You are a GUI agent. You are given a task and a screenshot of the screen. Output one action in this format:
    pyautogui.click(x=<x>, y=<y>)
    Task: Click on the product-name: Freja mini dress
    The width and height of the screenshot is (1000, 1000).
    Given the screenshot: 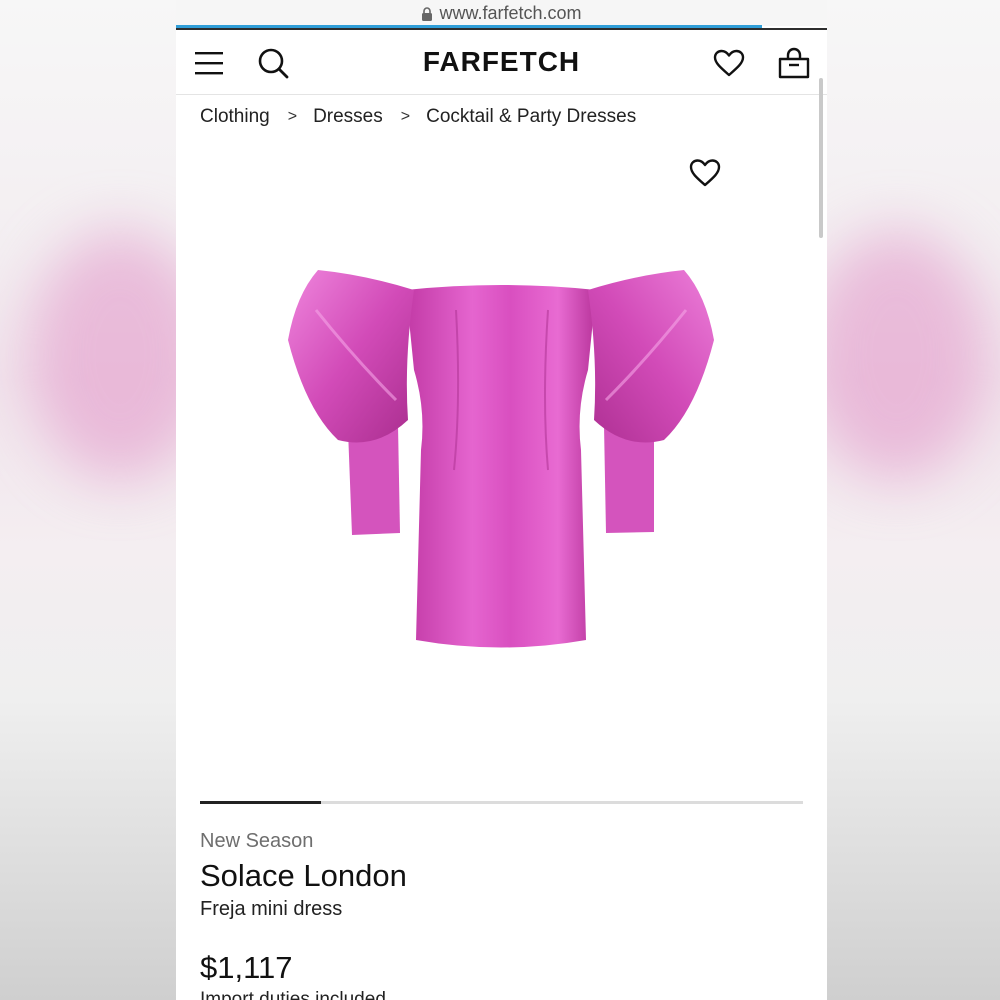 What is the action you would take?
    pyautogui.click(x=271, y=909)
    